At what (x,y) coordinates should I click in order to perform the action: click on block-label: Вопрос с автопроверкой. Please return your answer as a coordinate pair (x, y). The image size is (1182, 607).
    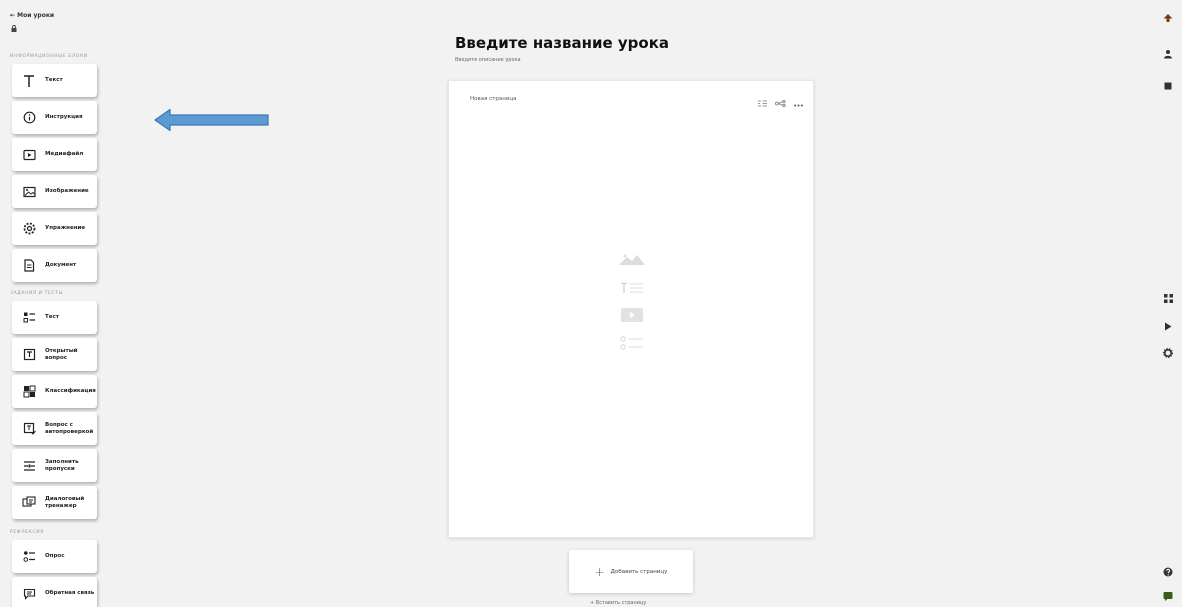
    Looking at the image, I should click on (69, 428).